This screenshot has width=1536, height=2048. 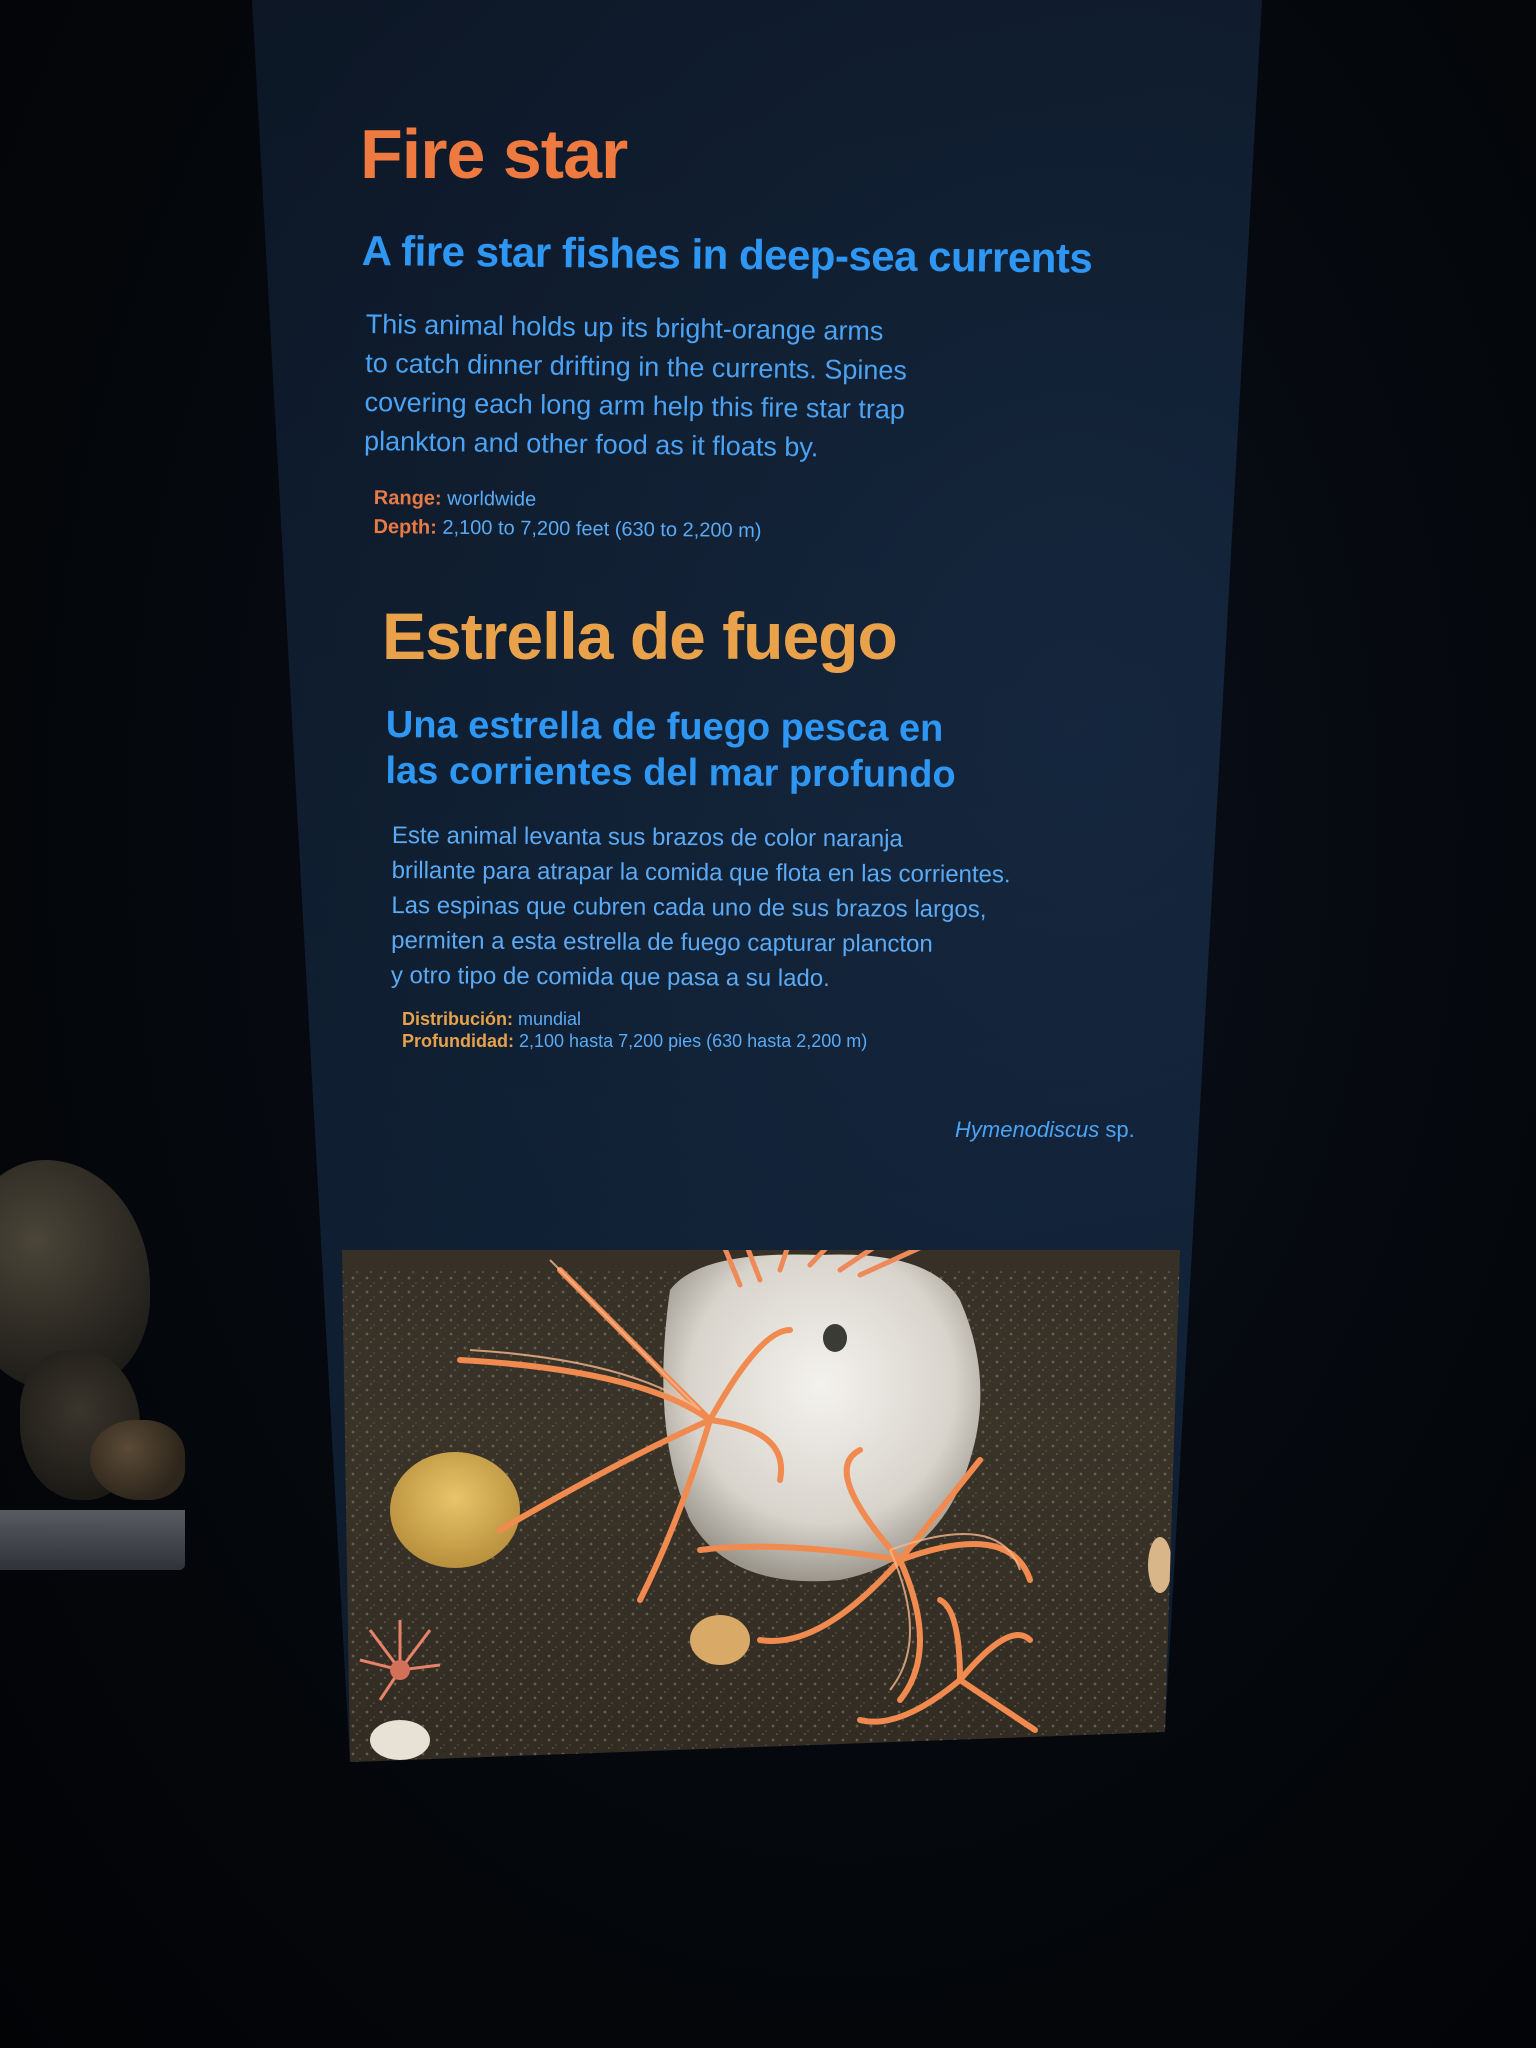 I want to click on title-spanish: Estrella de fuego, so click(x=640, y=636).